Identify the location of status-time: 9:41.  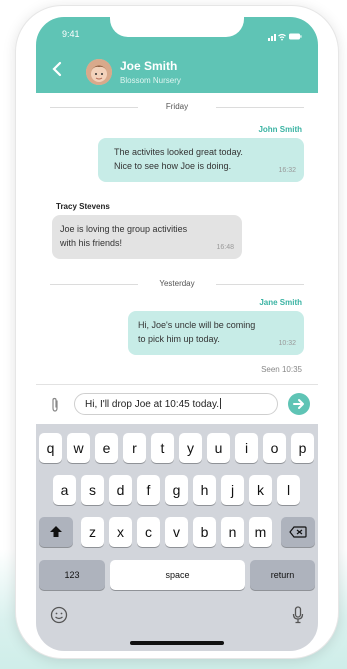
(71, 34).